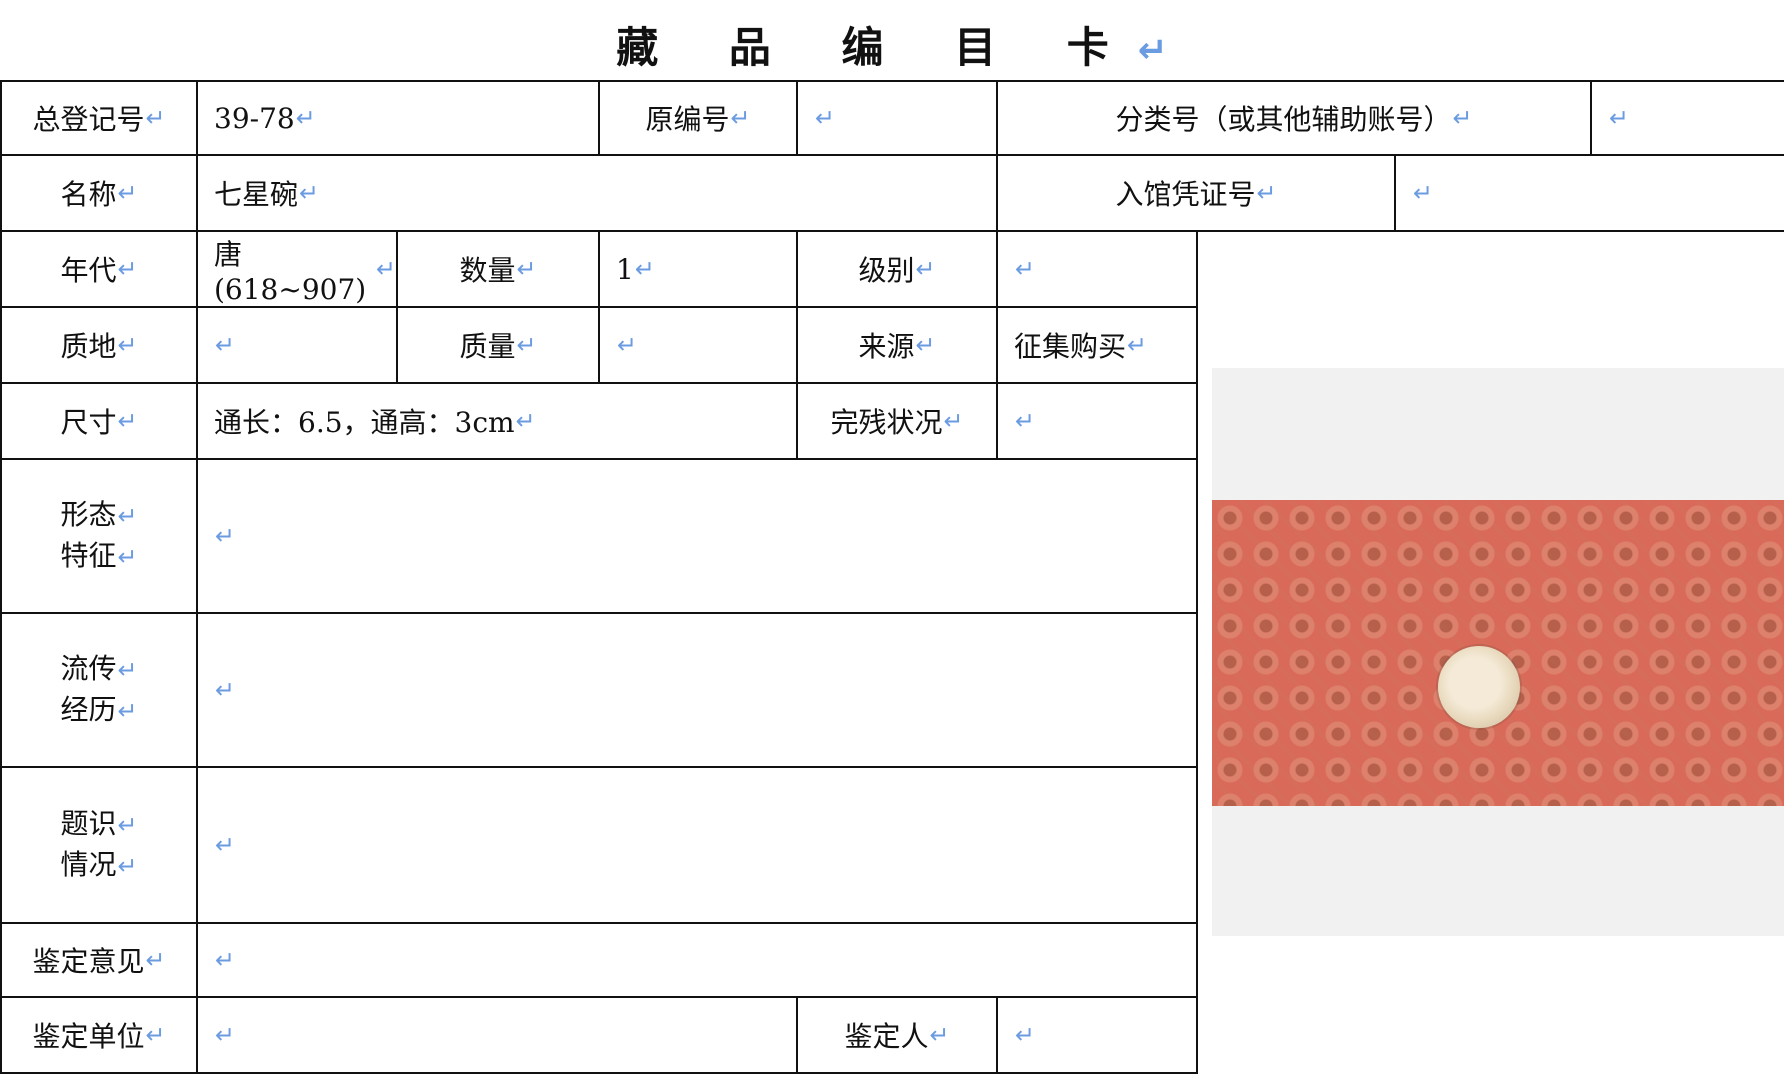 The image size is (1784, 1080). What do you see at coordinates (892, 47) in the screenshot?
I see `page-title: 藏 品 编 目 卡↵` at bounding box center [892, 47].